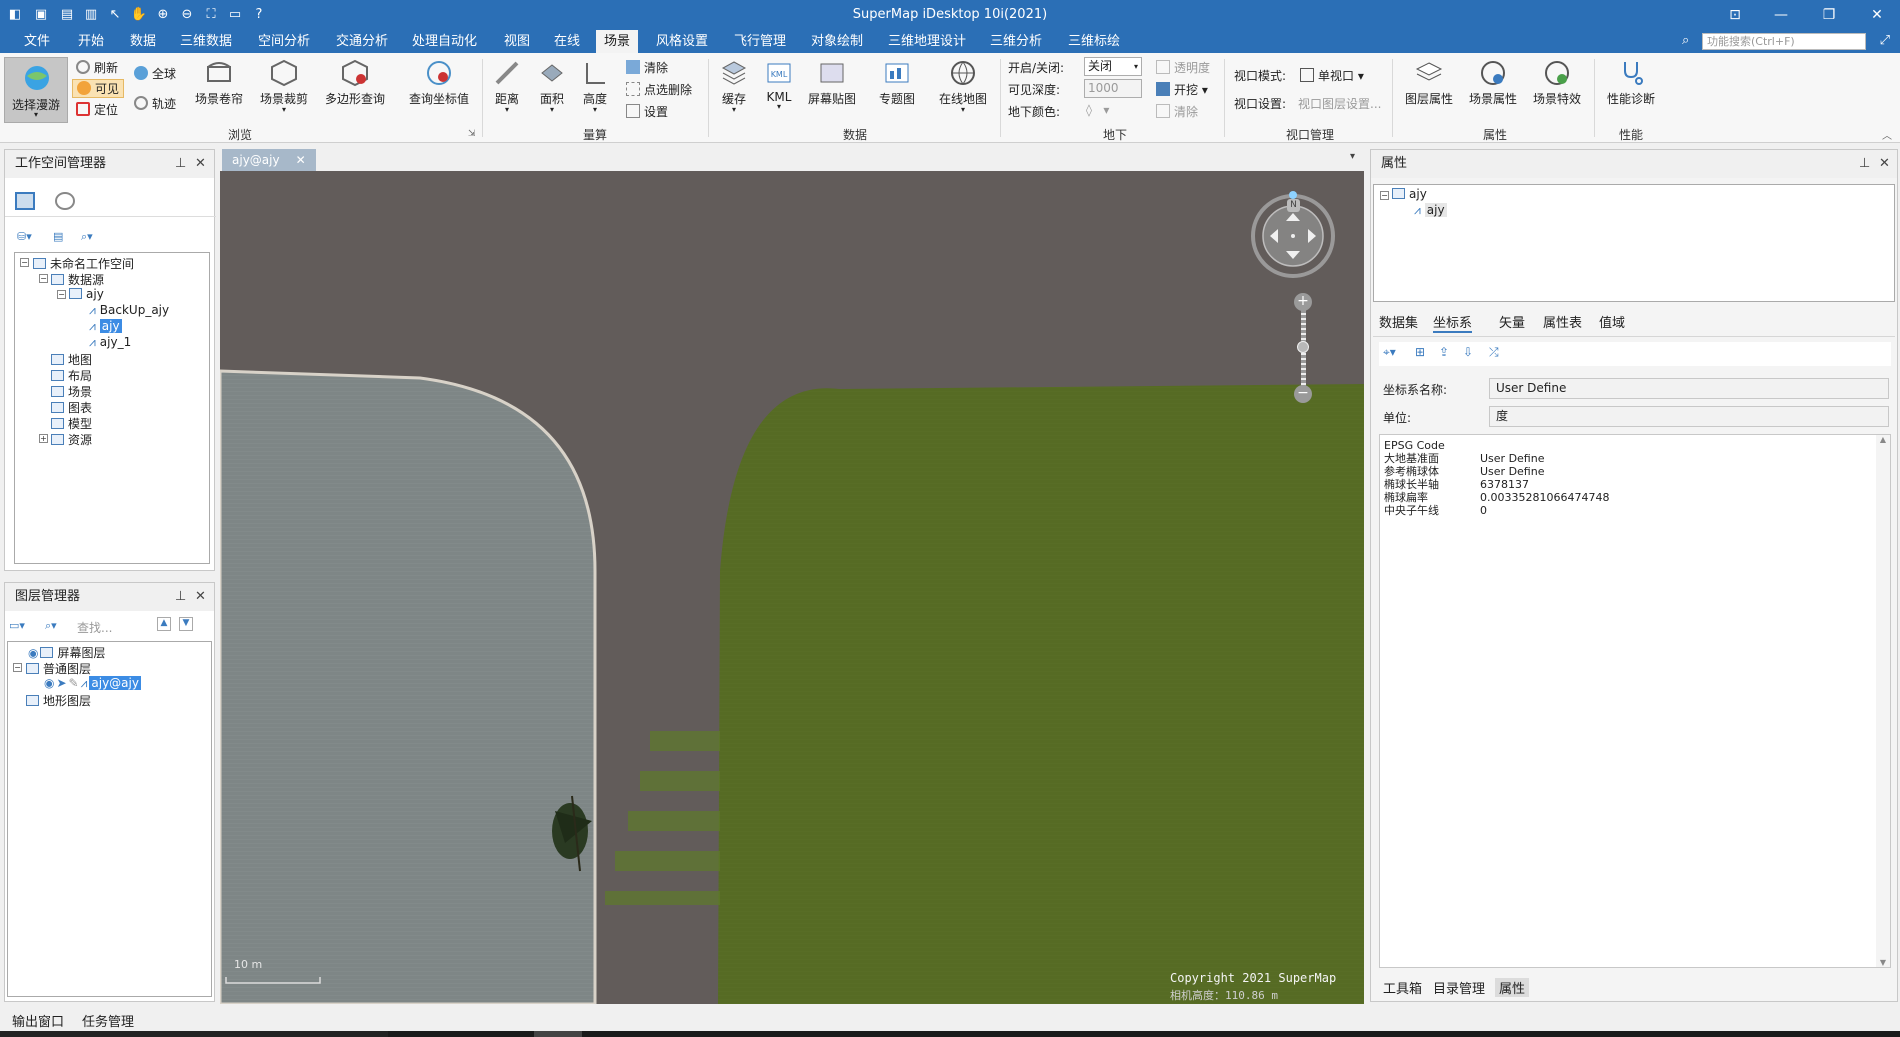  I want to click on unit-field: 度, so click(1689, 416).